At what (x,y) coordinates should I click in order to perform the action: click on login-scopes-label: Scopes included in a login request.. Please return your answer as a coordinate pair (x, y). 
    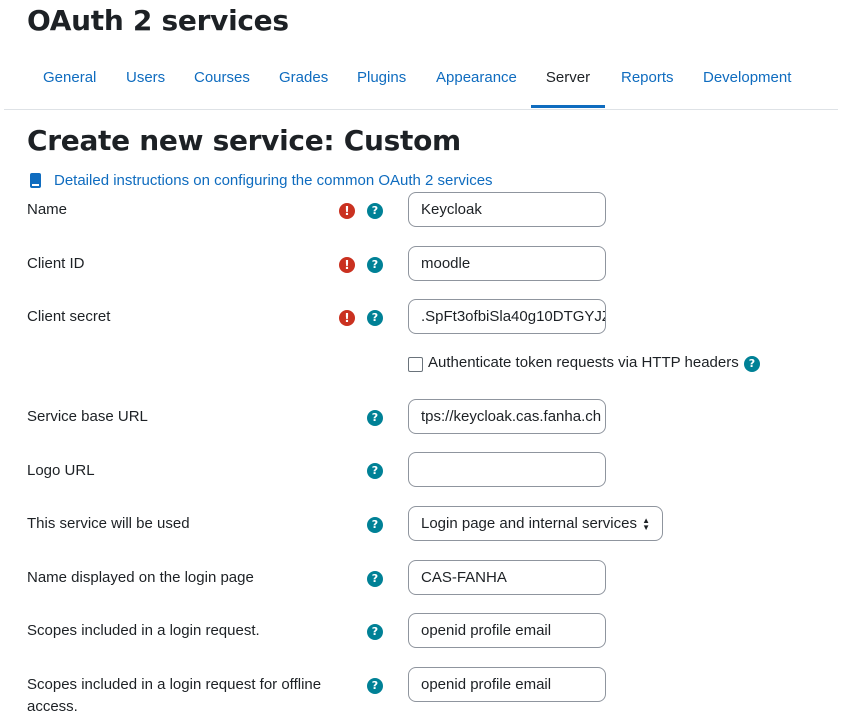
    Looking at the image, I should click on (143, 630).